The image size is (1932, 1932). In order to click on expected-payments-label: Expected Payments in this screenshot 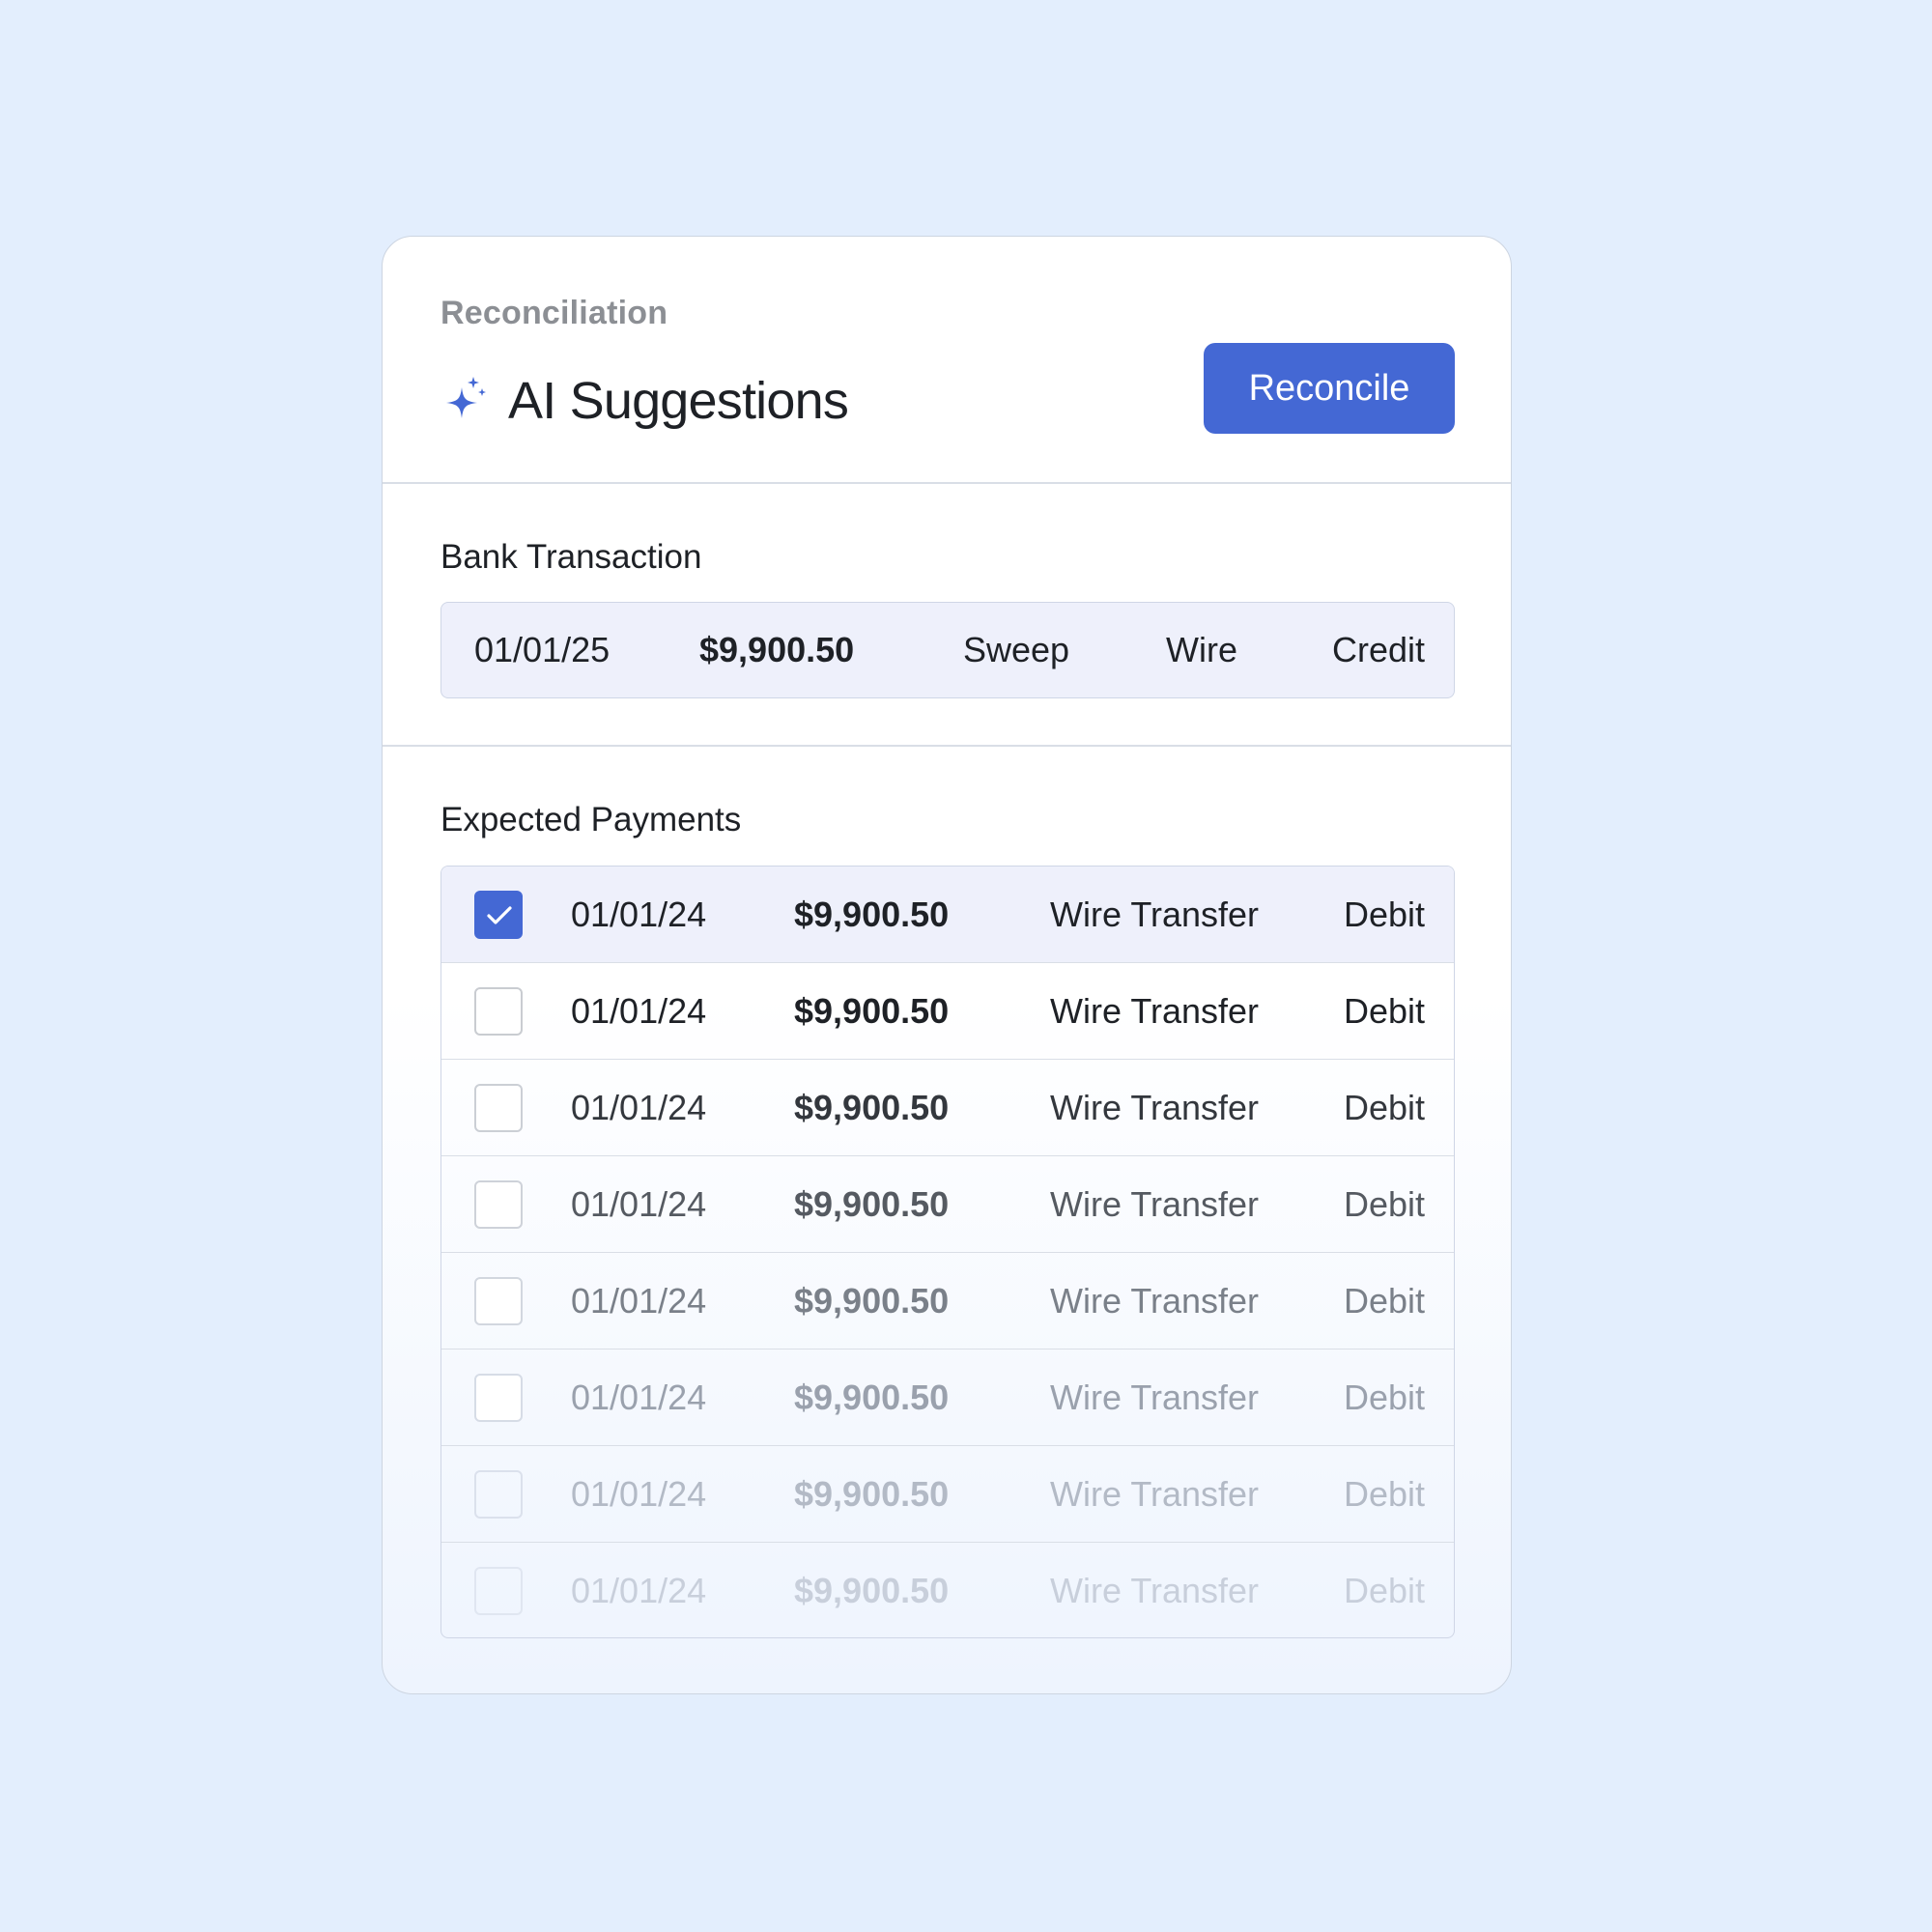, I will do `click(591, 819)`.